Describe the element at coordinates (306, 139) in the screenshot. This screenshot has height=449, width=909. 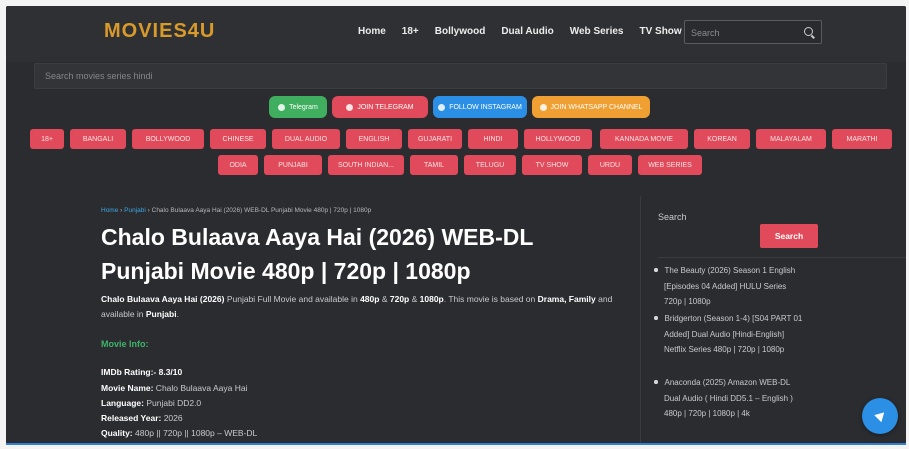
I see `category-chip: DUAL AUDIO` at that location.